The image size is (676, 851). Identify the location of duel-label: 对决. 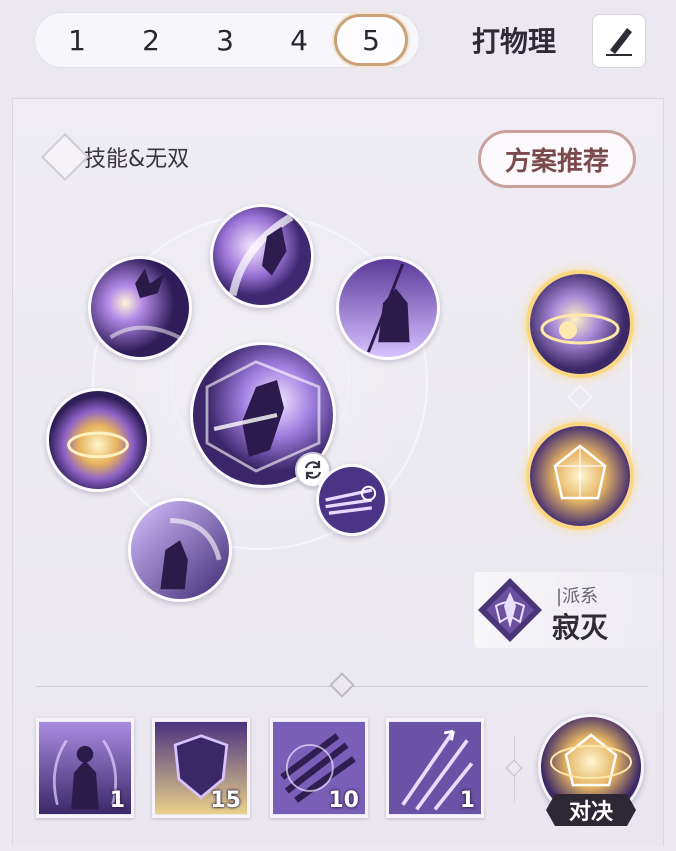
(591, 810).